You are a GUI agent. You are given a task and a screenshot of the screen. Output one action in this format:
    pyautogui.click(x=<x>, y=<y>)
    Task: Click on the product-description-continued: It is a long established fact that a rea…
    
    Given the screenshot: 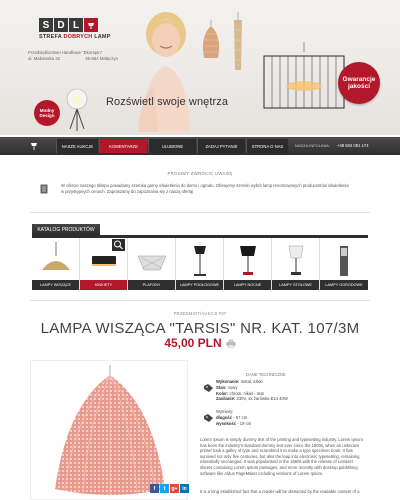 What is the action you would take?
    pyautogui.click(x=280, y=491)
    